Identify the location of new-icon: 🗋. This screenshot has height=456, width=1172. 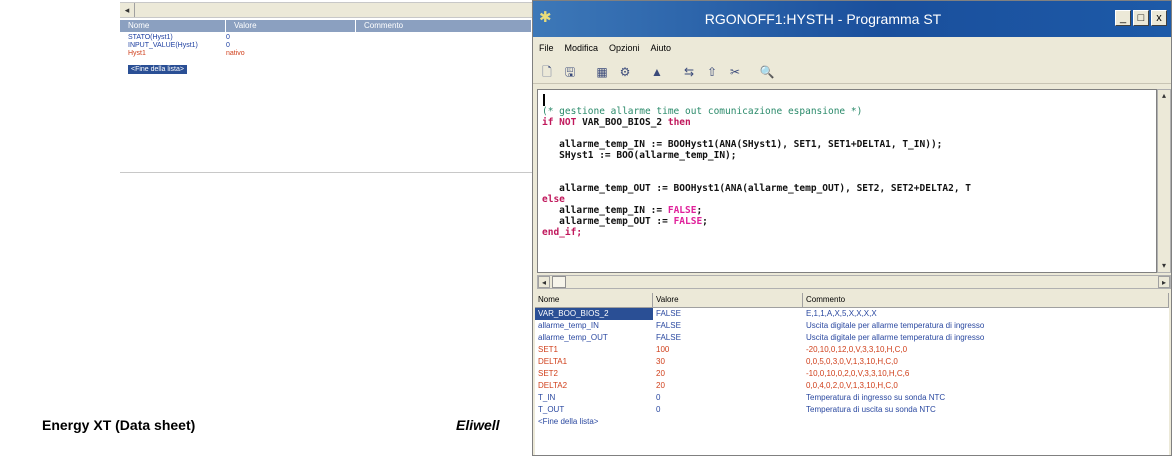
(547, 72).